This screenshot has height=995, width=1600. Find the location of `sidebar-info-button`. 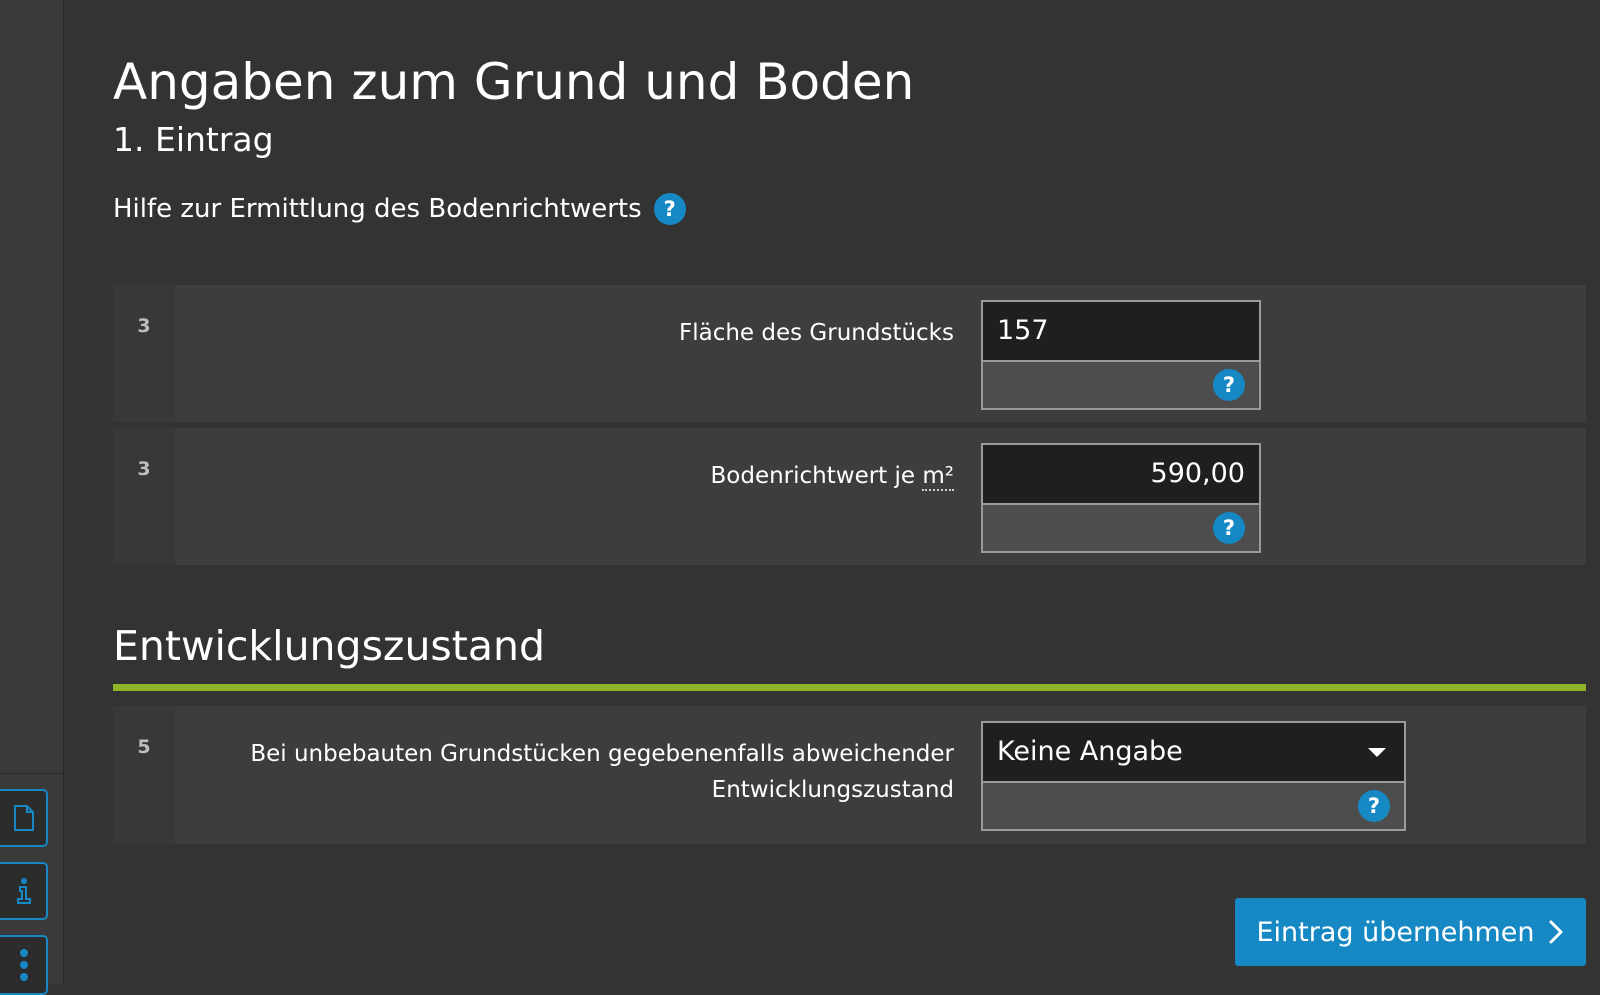

sidebar-info-button is located at coordinates (24, 891).